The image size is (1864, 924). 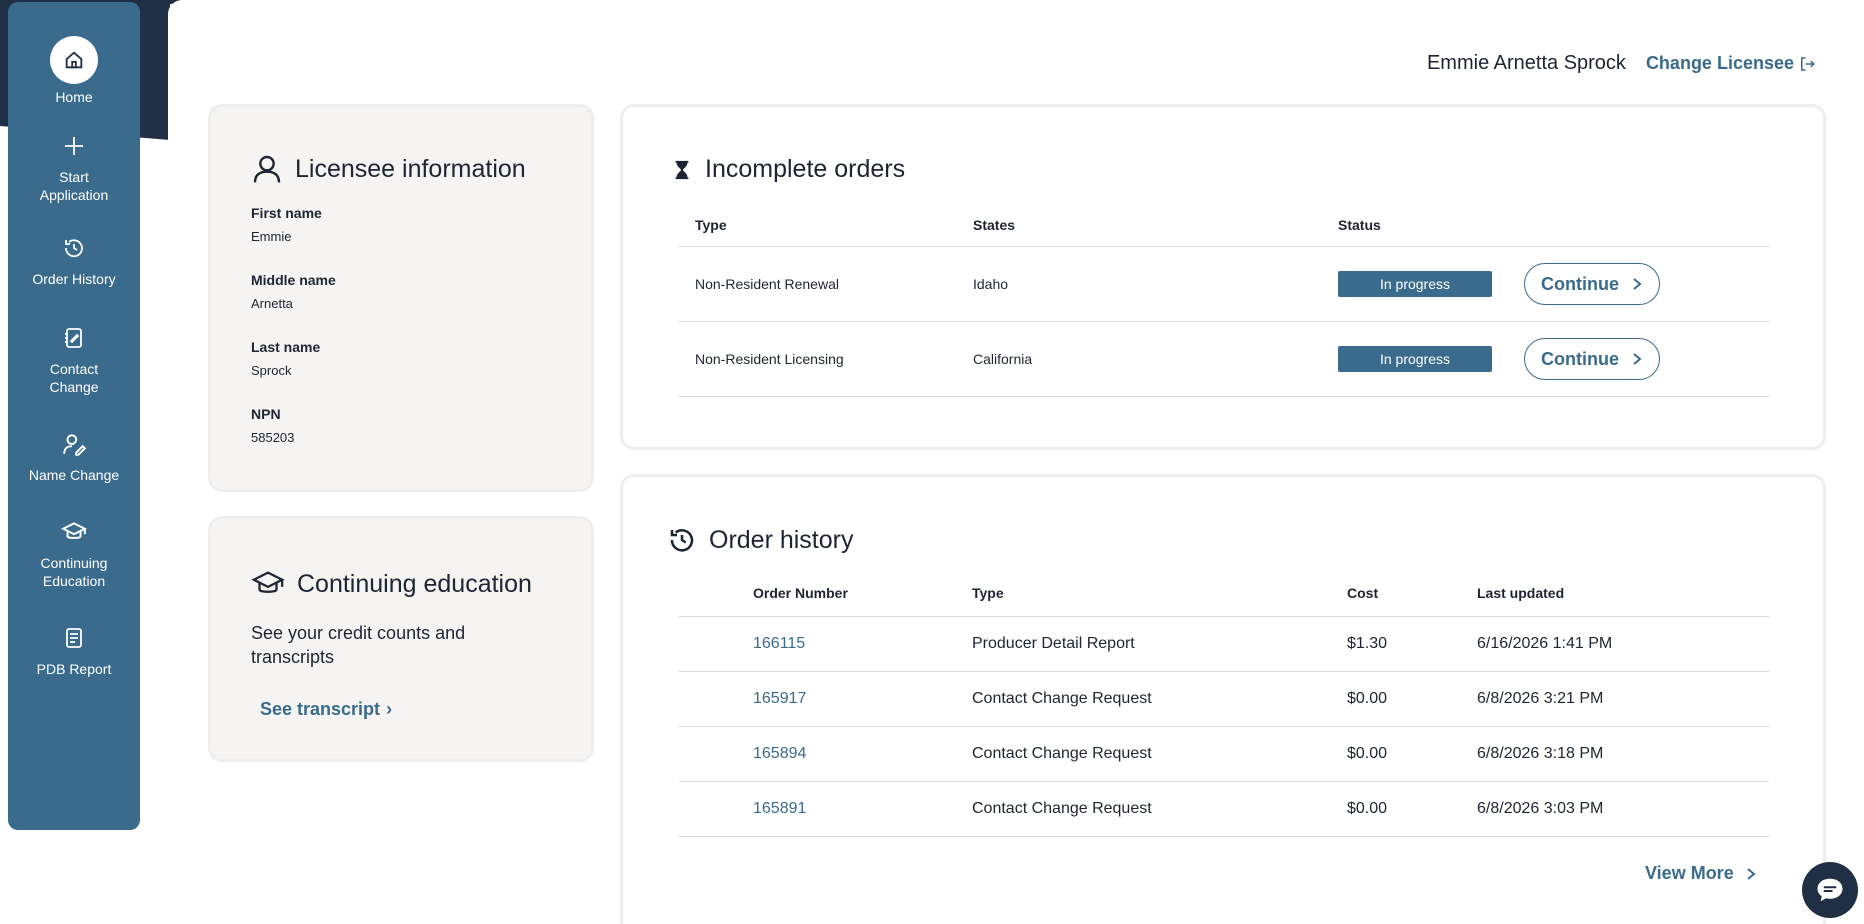 I want to click on order-type: Non-Resident Licensing, so click(x=769, y=359).